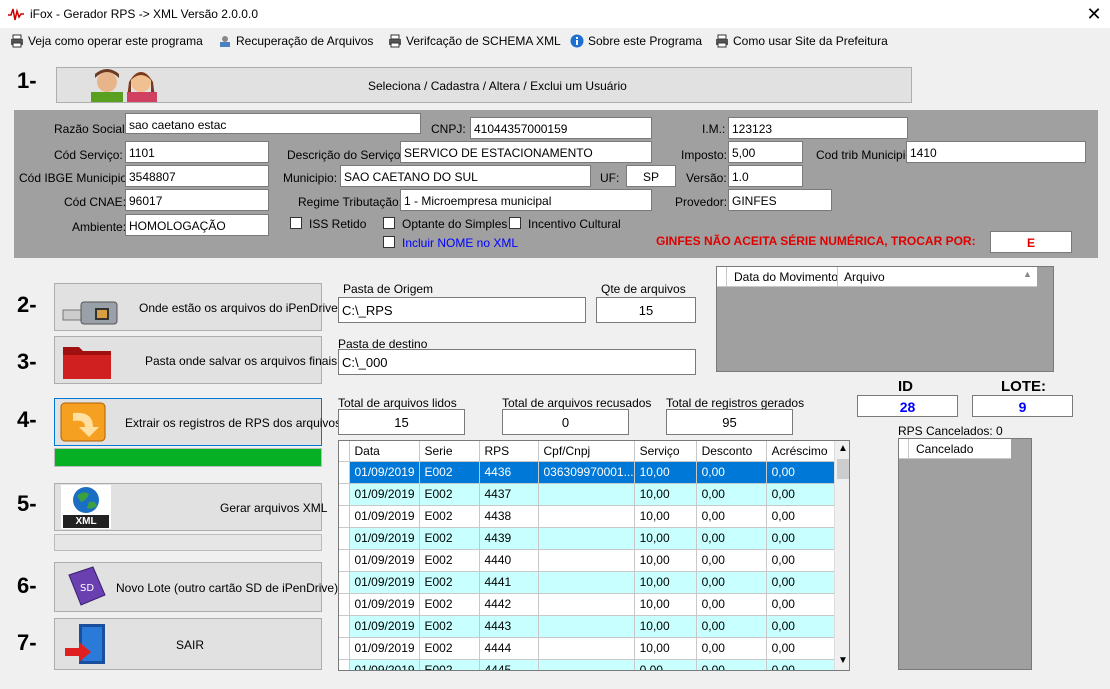  I want to click on cod-trib-field: 1410, so click(996, 152).